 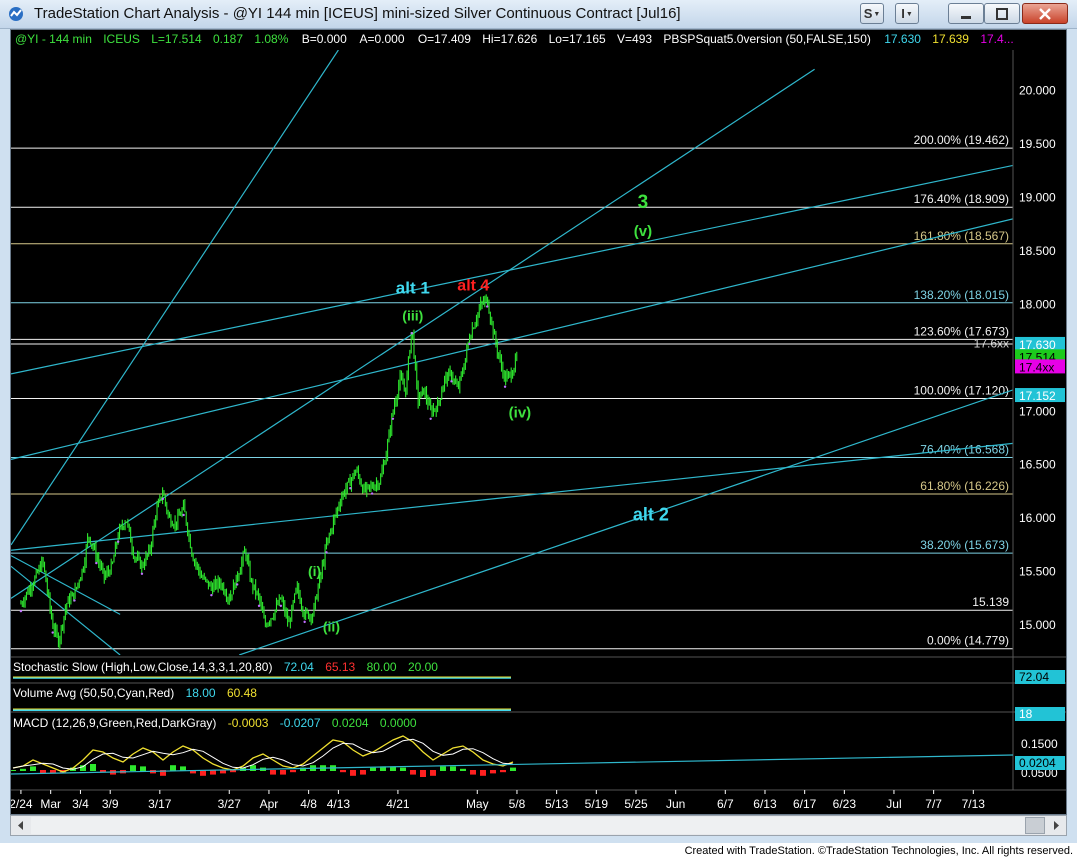 I want to click on time-label: 6/13, so click(x=765, y=804).